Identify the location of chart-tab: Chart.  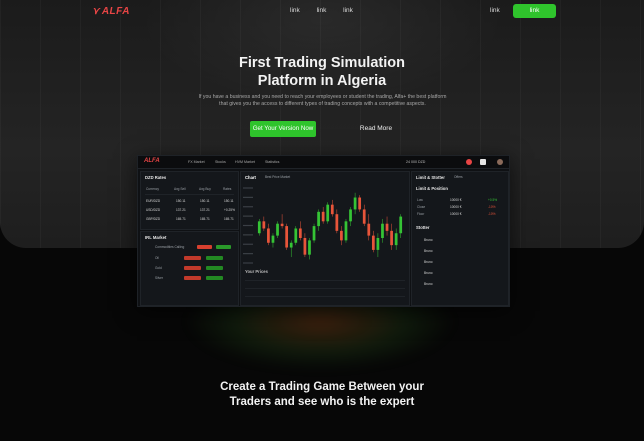
(250, 177).